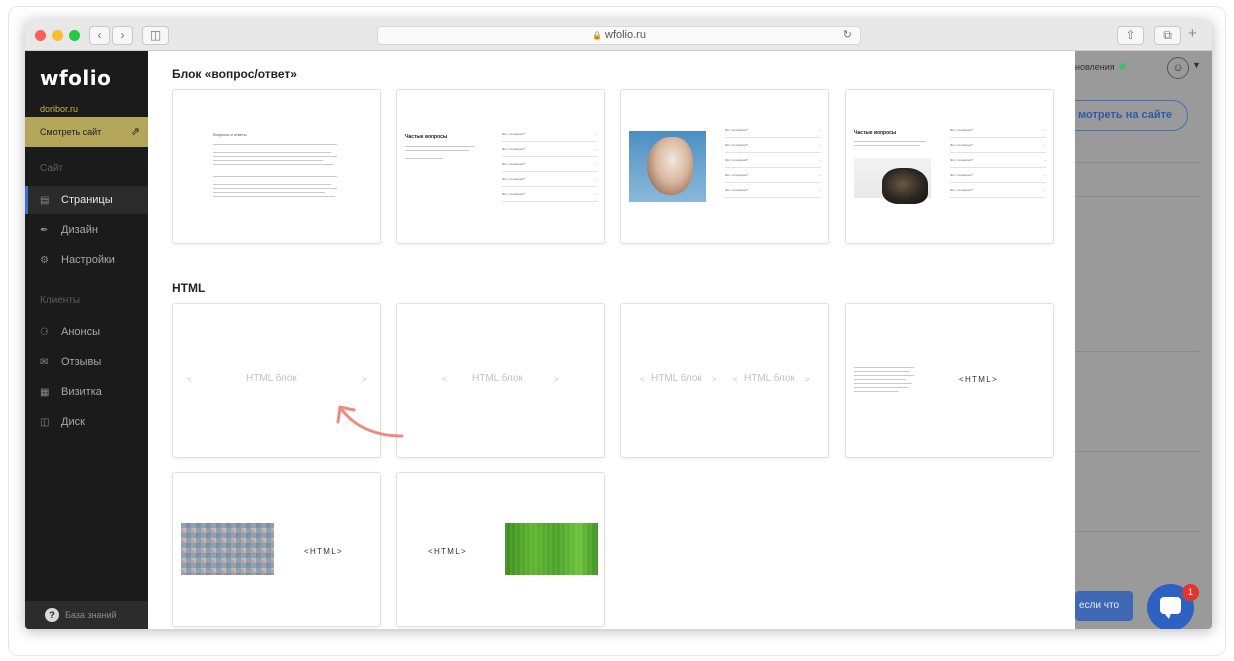  Describe the element at coordinates (1122, 66) in the screenshot. I see `status-dot-icon` at that location.